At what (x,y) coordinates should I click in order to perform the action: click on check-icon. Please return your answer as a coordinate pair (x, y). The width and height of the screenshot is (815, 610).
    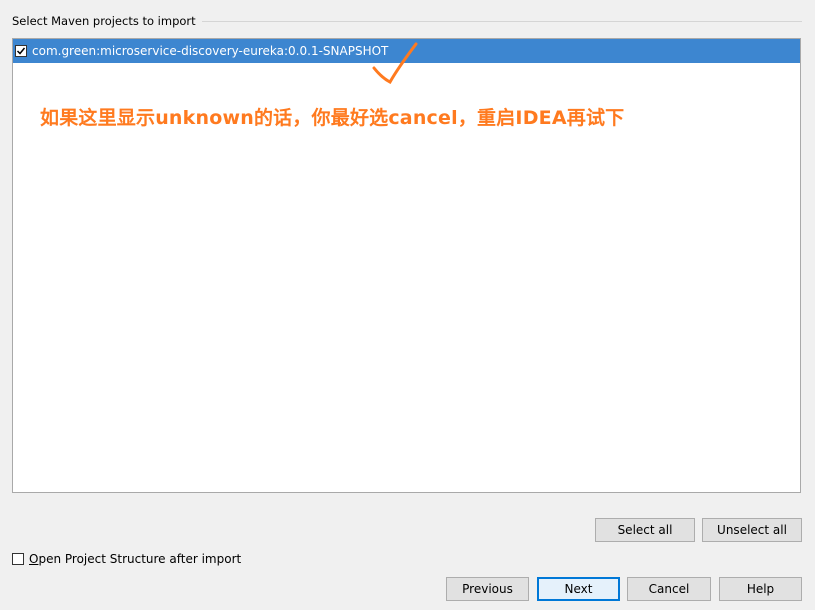
    Looking at the image, I should click on (21, 51).